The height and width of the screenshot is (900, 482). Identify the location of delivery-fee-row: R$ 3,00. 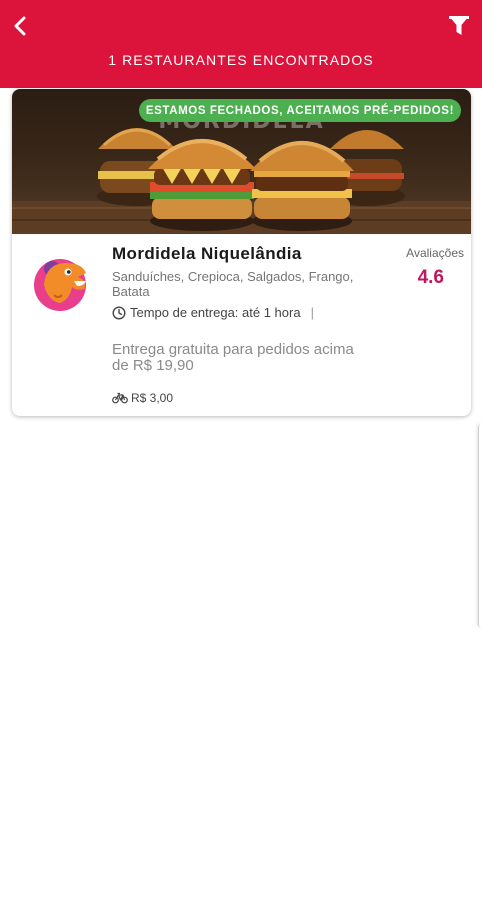
(142, 398).